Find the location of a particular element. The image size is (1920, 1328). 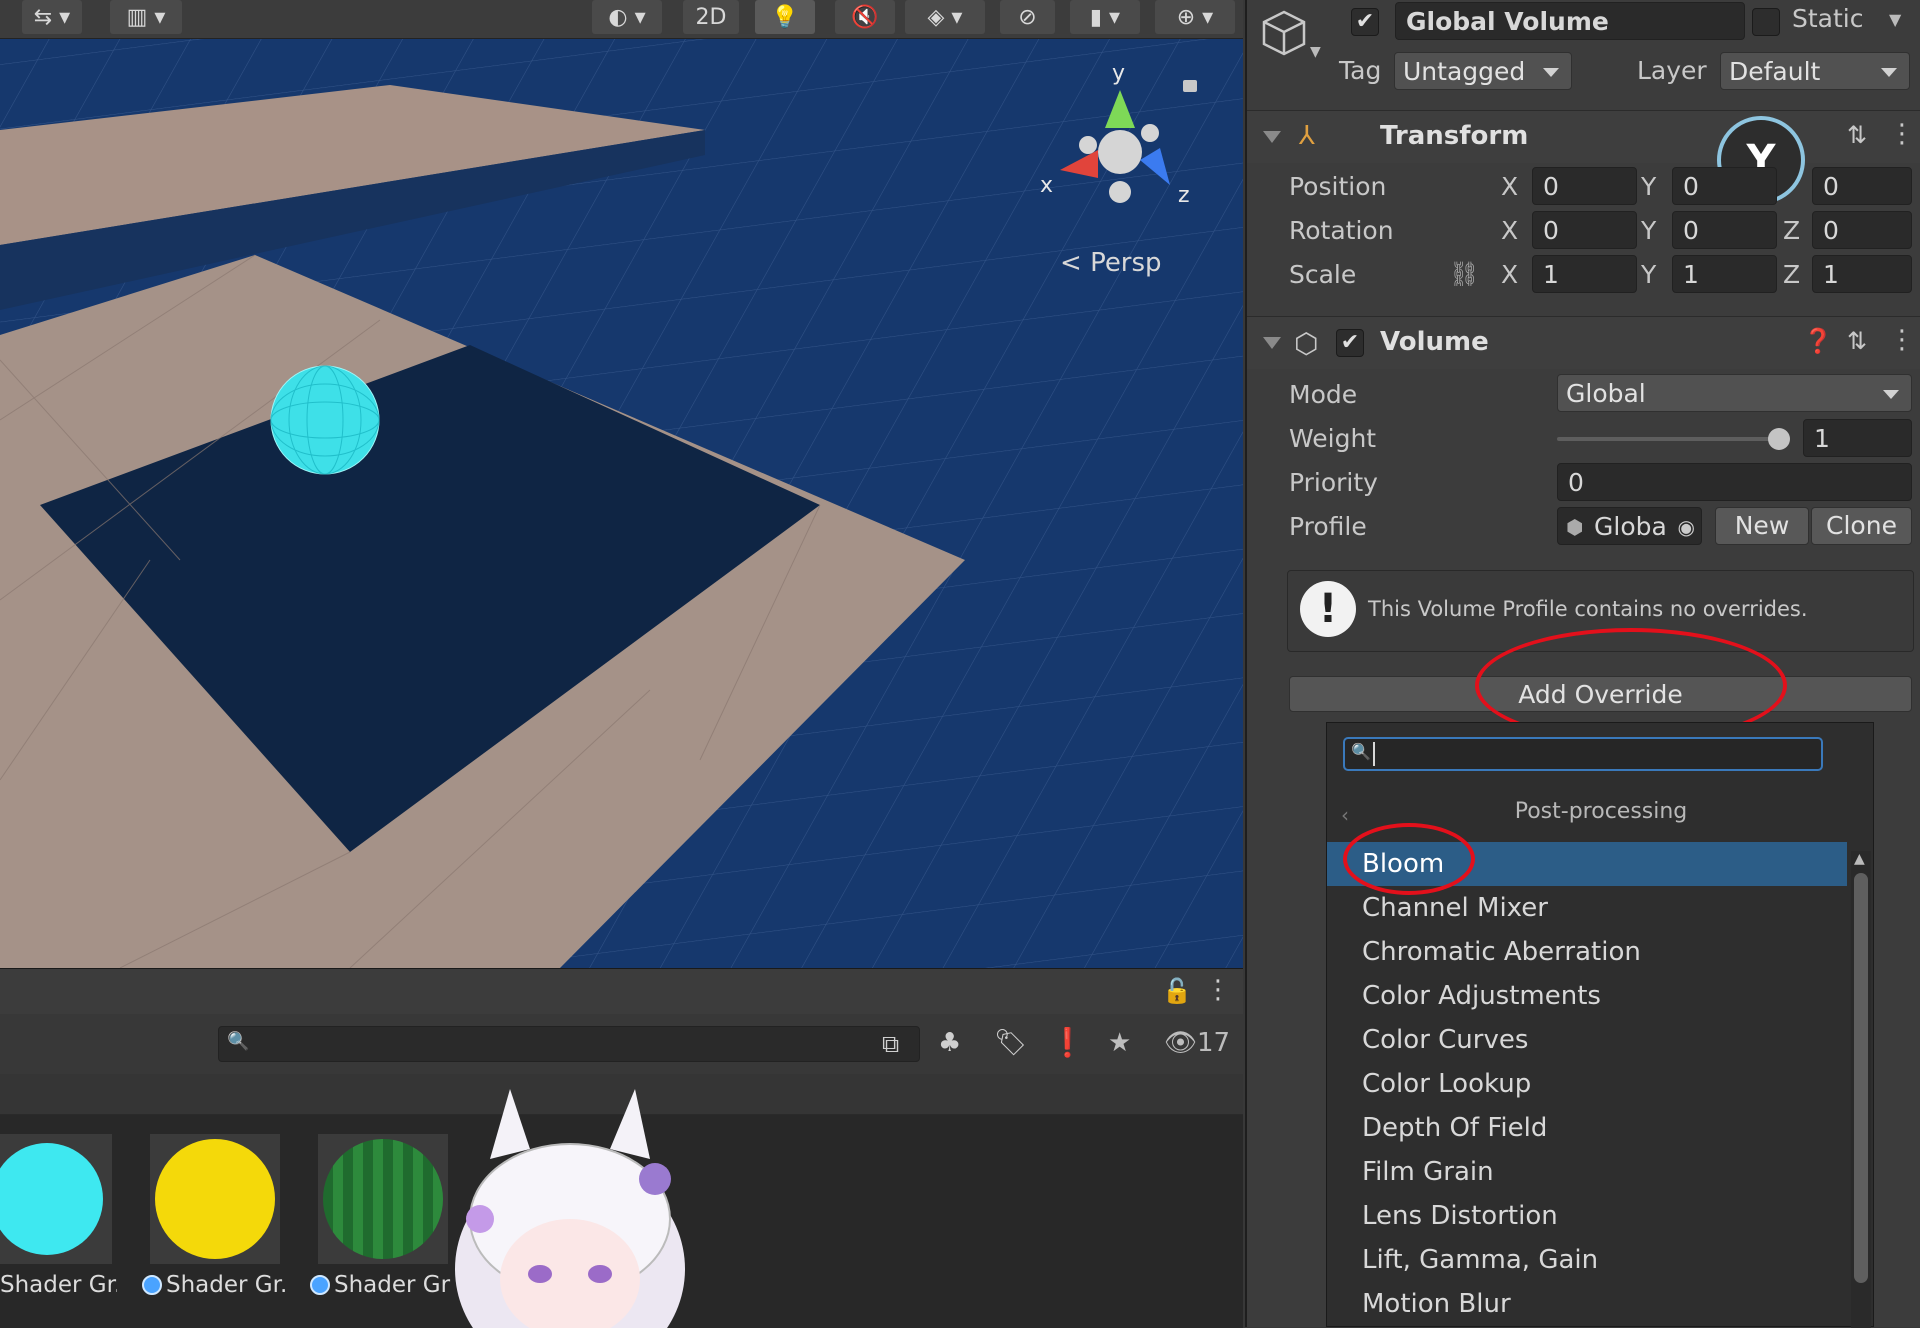

draw-mode-button: ◐ ▾ is located at coordinates (627, 17).